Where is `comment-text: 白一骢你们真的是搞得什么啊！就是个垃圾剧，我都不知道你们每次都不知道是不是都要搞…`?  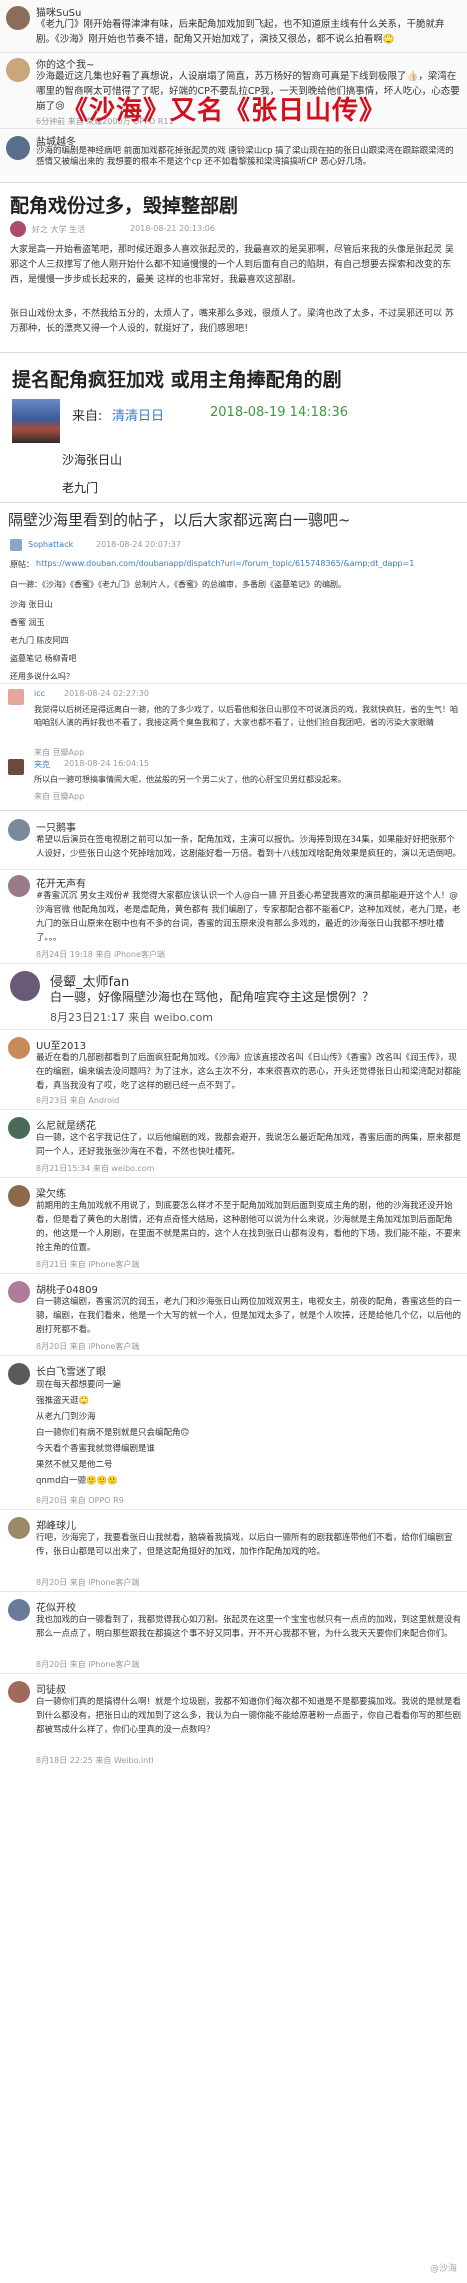
comment-text: 白一骢你们真的是搞得什么啊！就是个垃圾剧，我都不知道你们每次都不知道是不是都要搞… is located at coordinates (248, 1716).